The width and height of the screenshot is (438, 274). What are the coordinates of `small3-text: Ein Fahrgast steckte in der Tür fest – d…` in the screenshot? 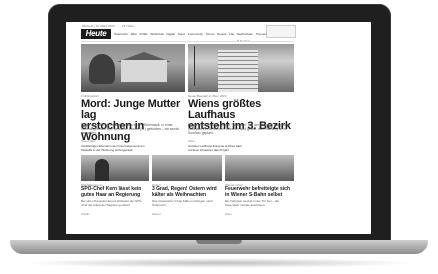 It's located at (252, 203).